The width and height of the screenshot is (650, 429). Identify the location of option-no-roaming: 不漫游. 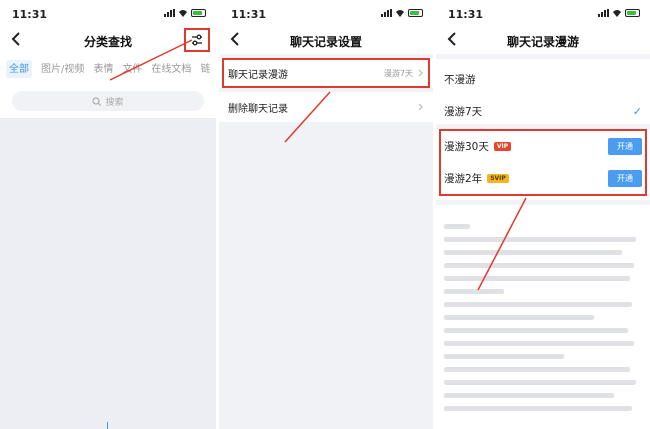
(543, 79).